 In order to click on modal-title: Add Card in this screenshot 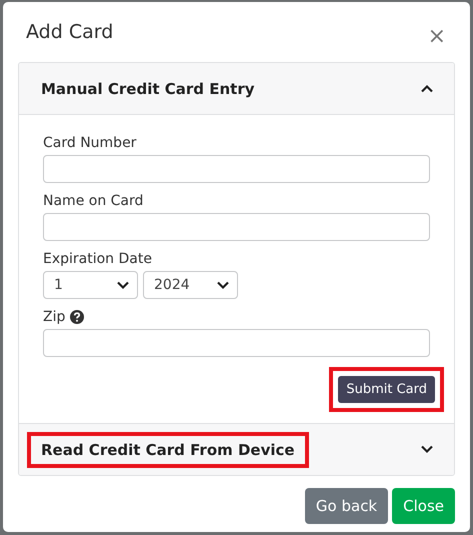, I will do `click(70, 32)`.